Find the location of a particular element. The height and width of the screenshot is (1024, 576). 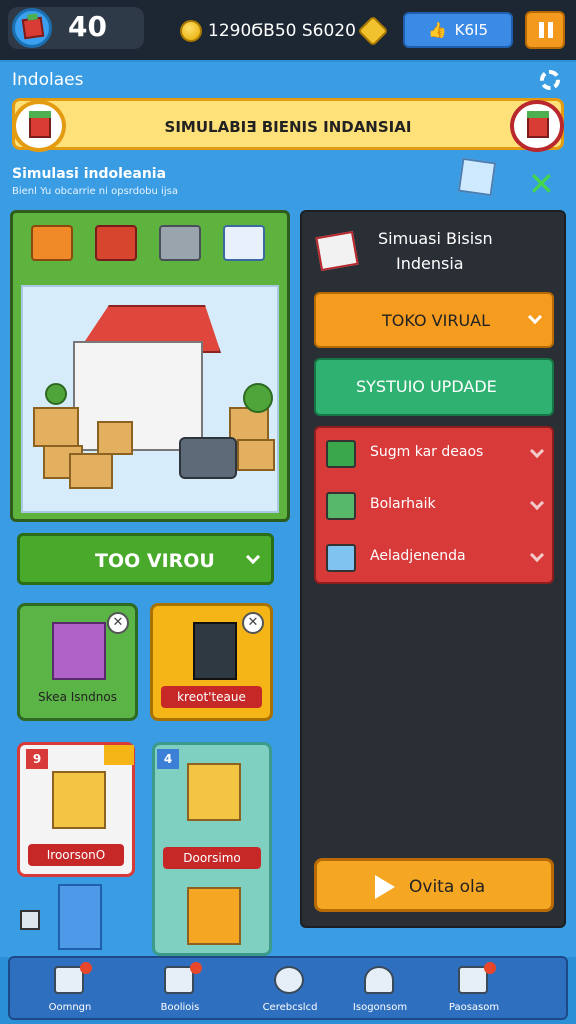

sidebar-title-line2: Indensia is located at coordinates (430, 263).